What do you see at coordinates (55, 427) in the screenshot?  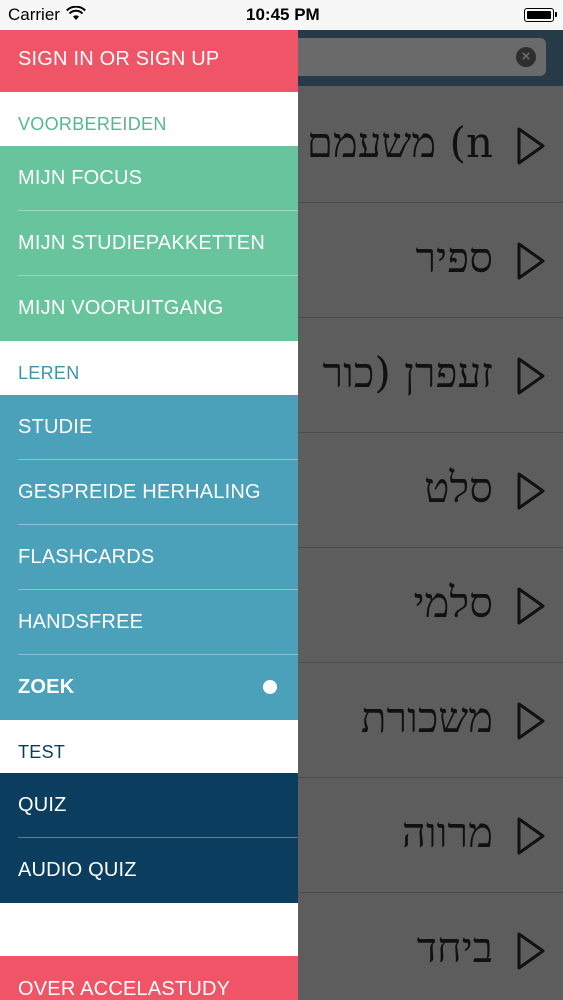 I see `menu-item-label: STUDIE` at bounding box center [55, 427].